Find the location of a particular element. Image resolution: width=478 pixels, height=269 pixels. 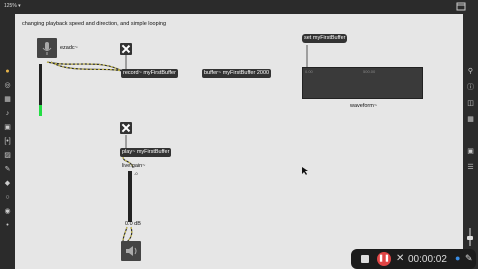

screen-recording-controls: ❚❚ ✕ 00:00:02 ● ✎ is located at coordinates (413, 259).